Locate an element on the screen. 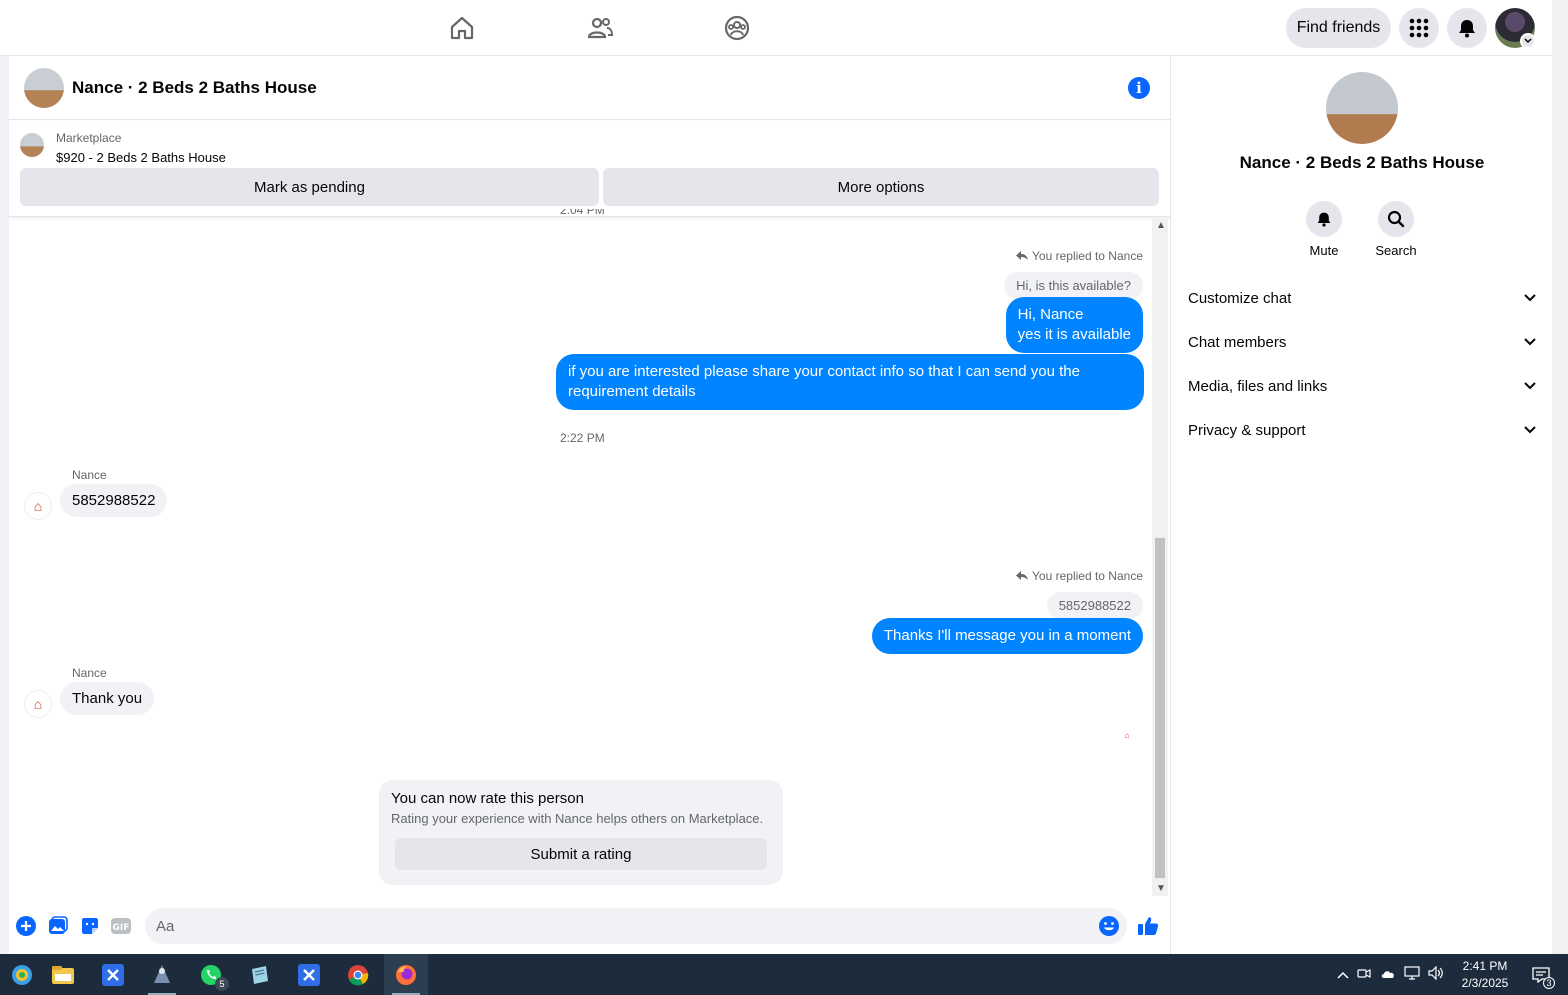 This screenshot has width=1568, height=995. groups-icon is located at coordinates (737, 28).